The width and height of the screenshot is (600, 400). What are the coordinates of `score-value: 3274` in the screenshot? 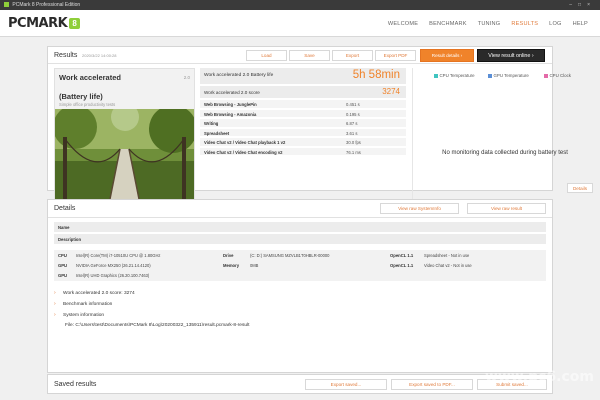 It's located at (391, 91).